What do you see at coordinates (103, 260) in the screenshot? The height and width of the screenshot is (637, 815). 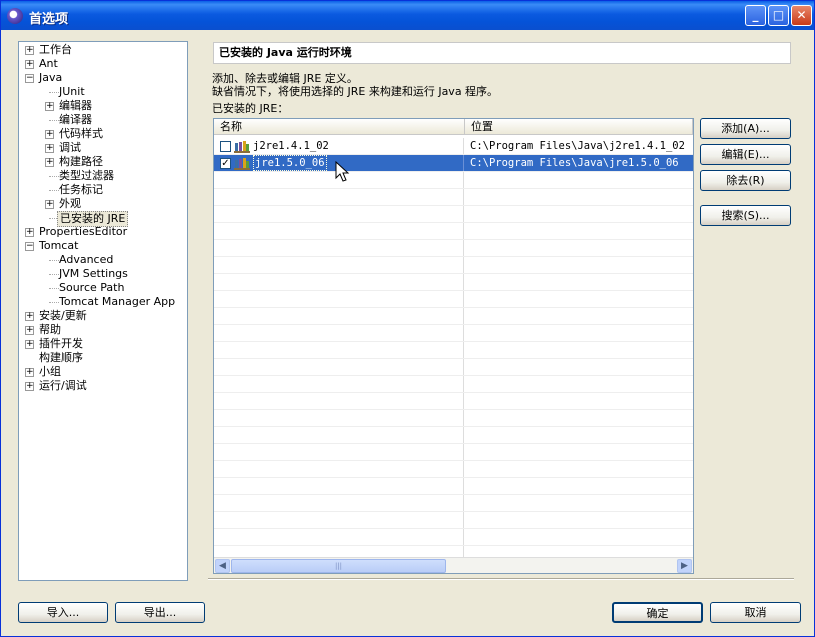 I see `tree-item: Advanced` at bounding box center [103, 260].